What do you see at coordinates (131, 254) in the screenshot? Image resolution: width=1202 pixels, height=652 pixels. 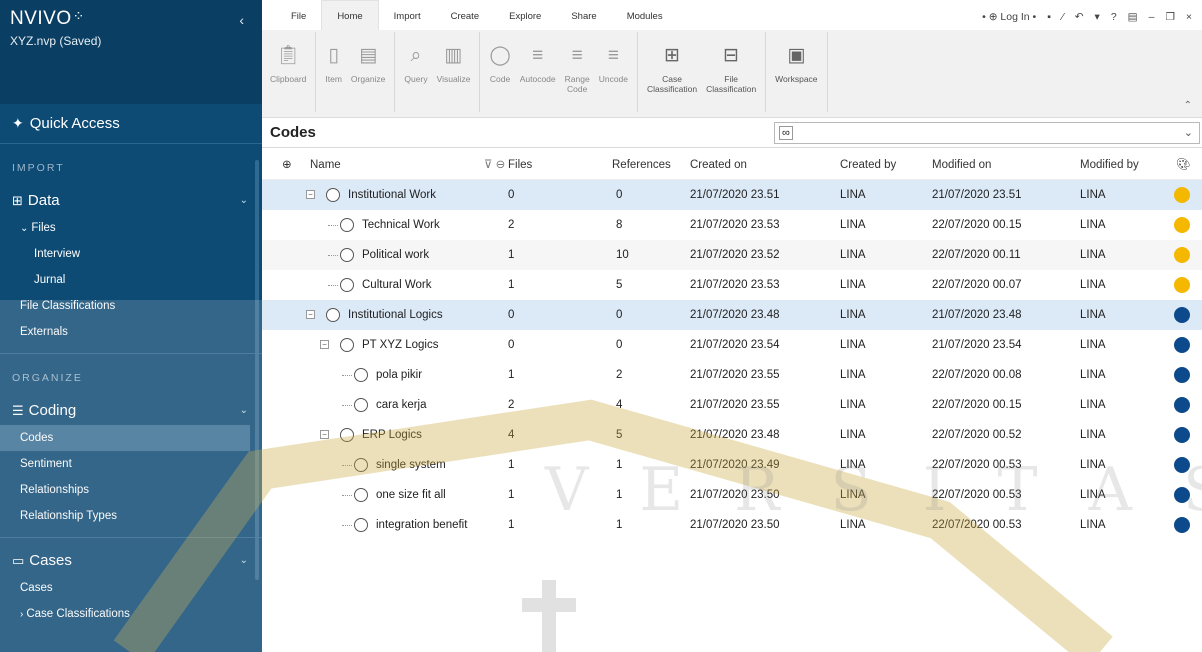 I see `sidebar-item-interview: Interview` at bounding box center [131, 254].